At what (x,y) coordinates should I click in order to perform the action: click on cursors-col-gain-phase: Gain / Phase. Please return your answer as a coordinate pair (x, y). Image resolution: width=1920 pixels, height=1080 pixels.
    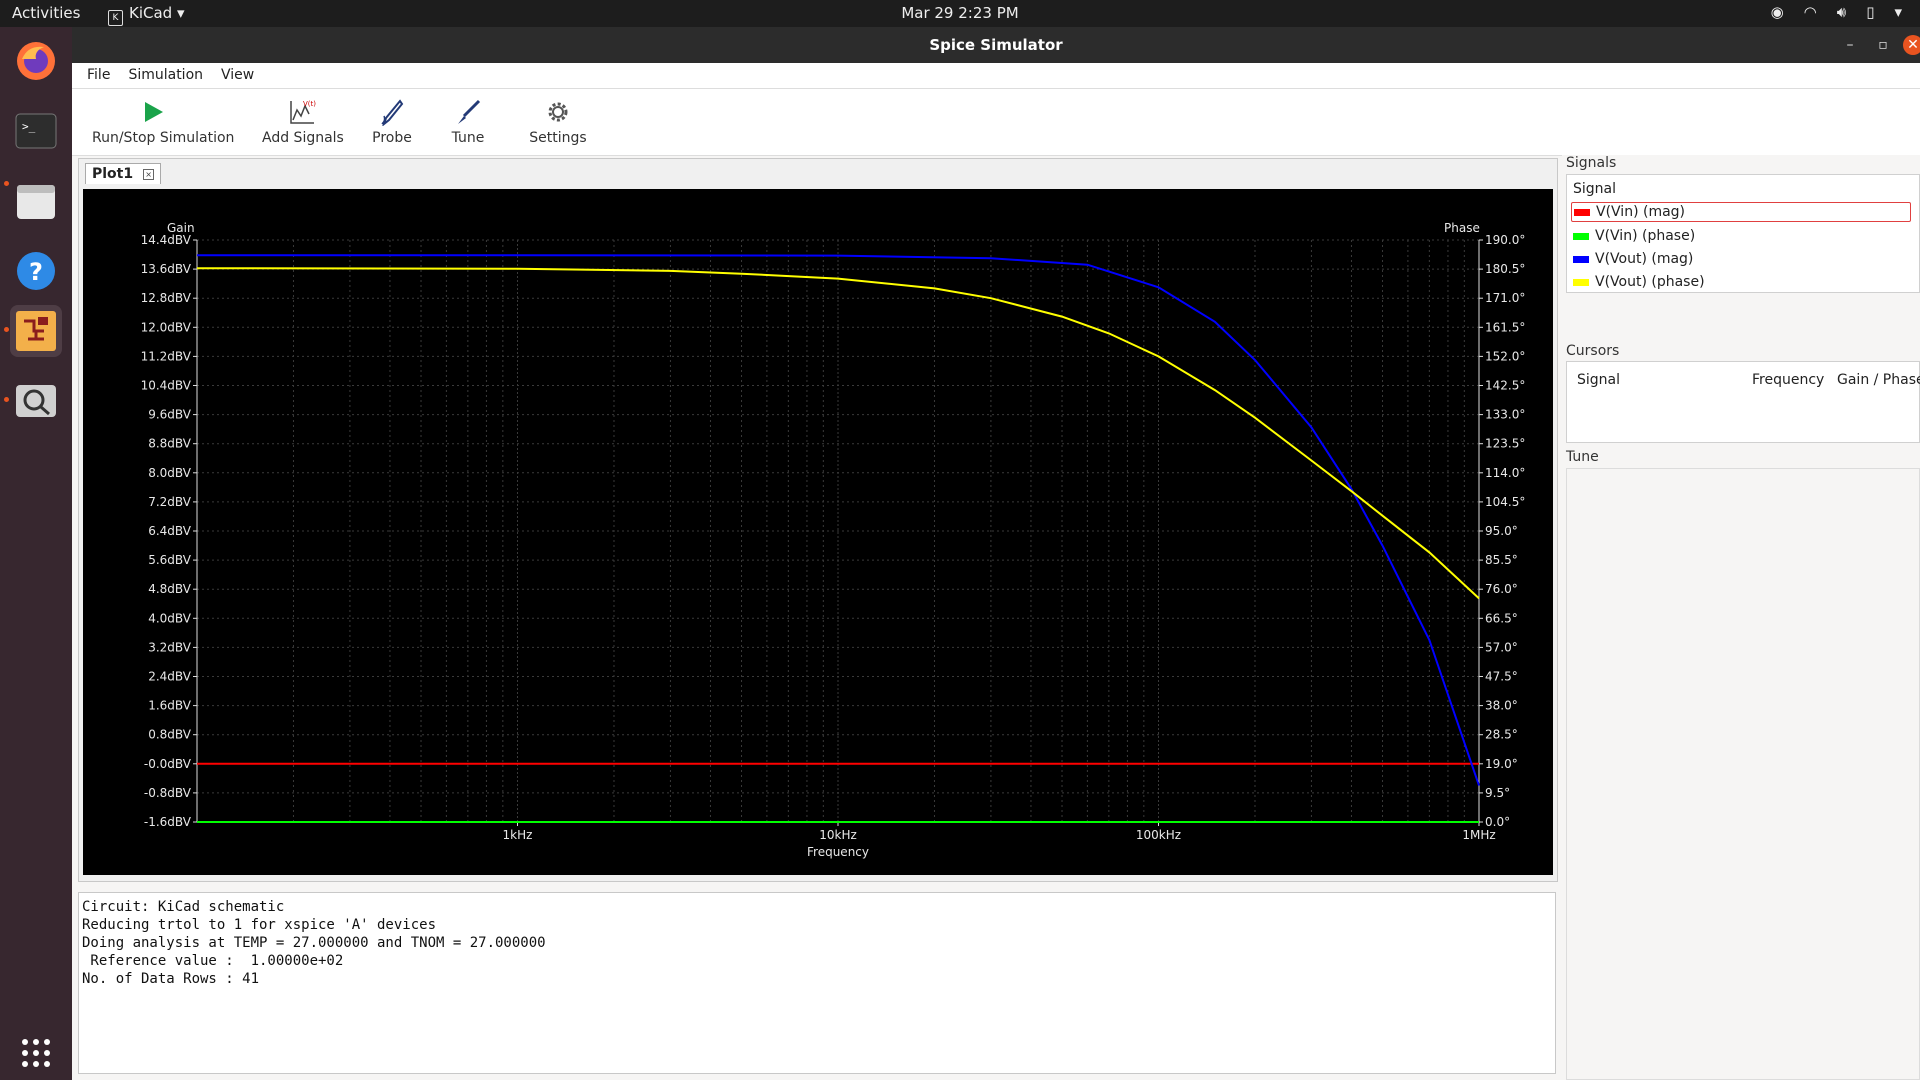
    Looking at the image, I should click on (1878, 380).